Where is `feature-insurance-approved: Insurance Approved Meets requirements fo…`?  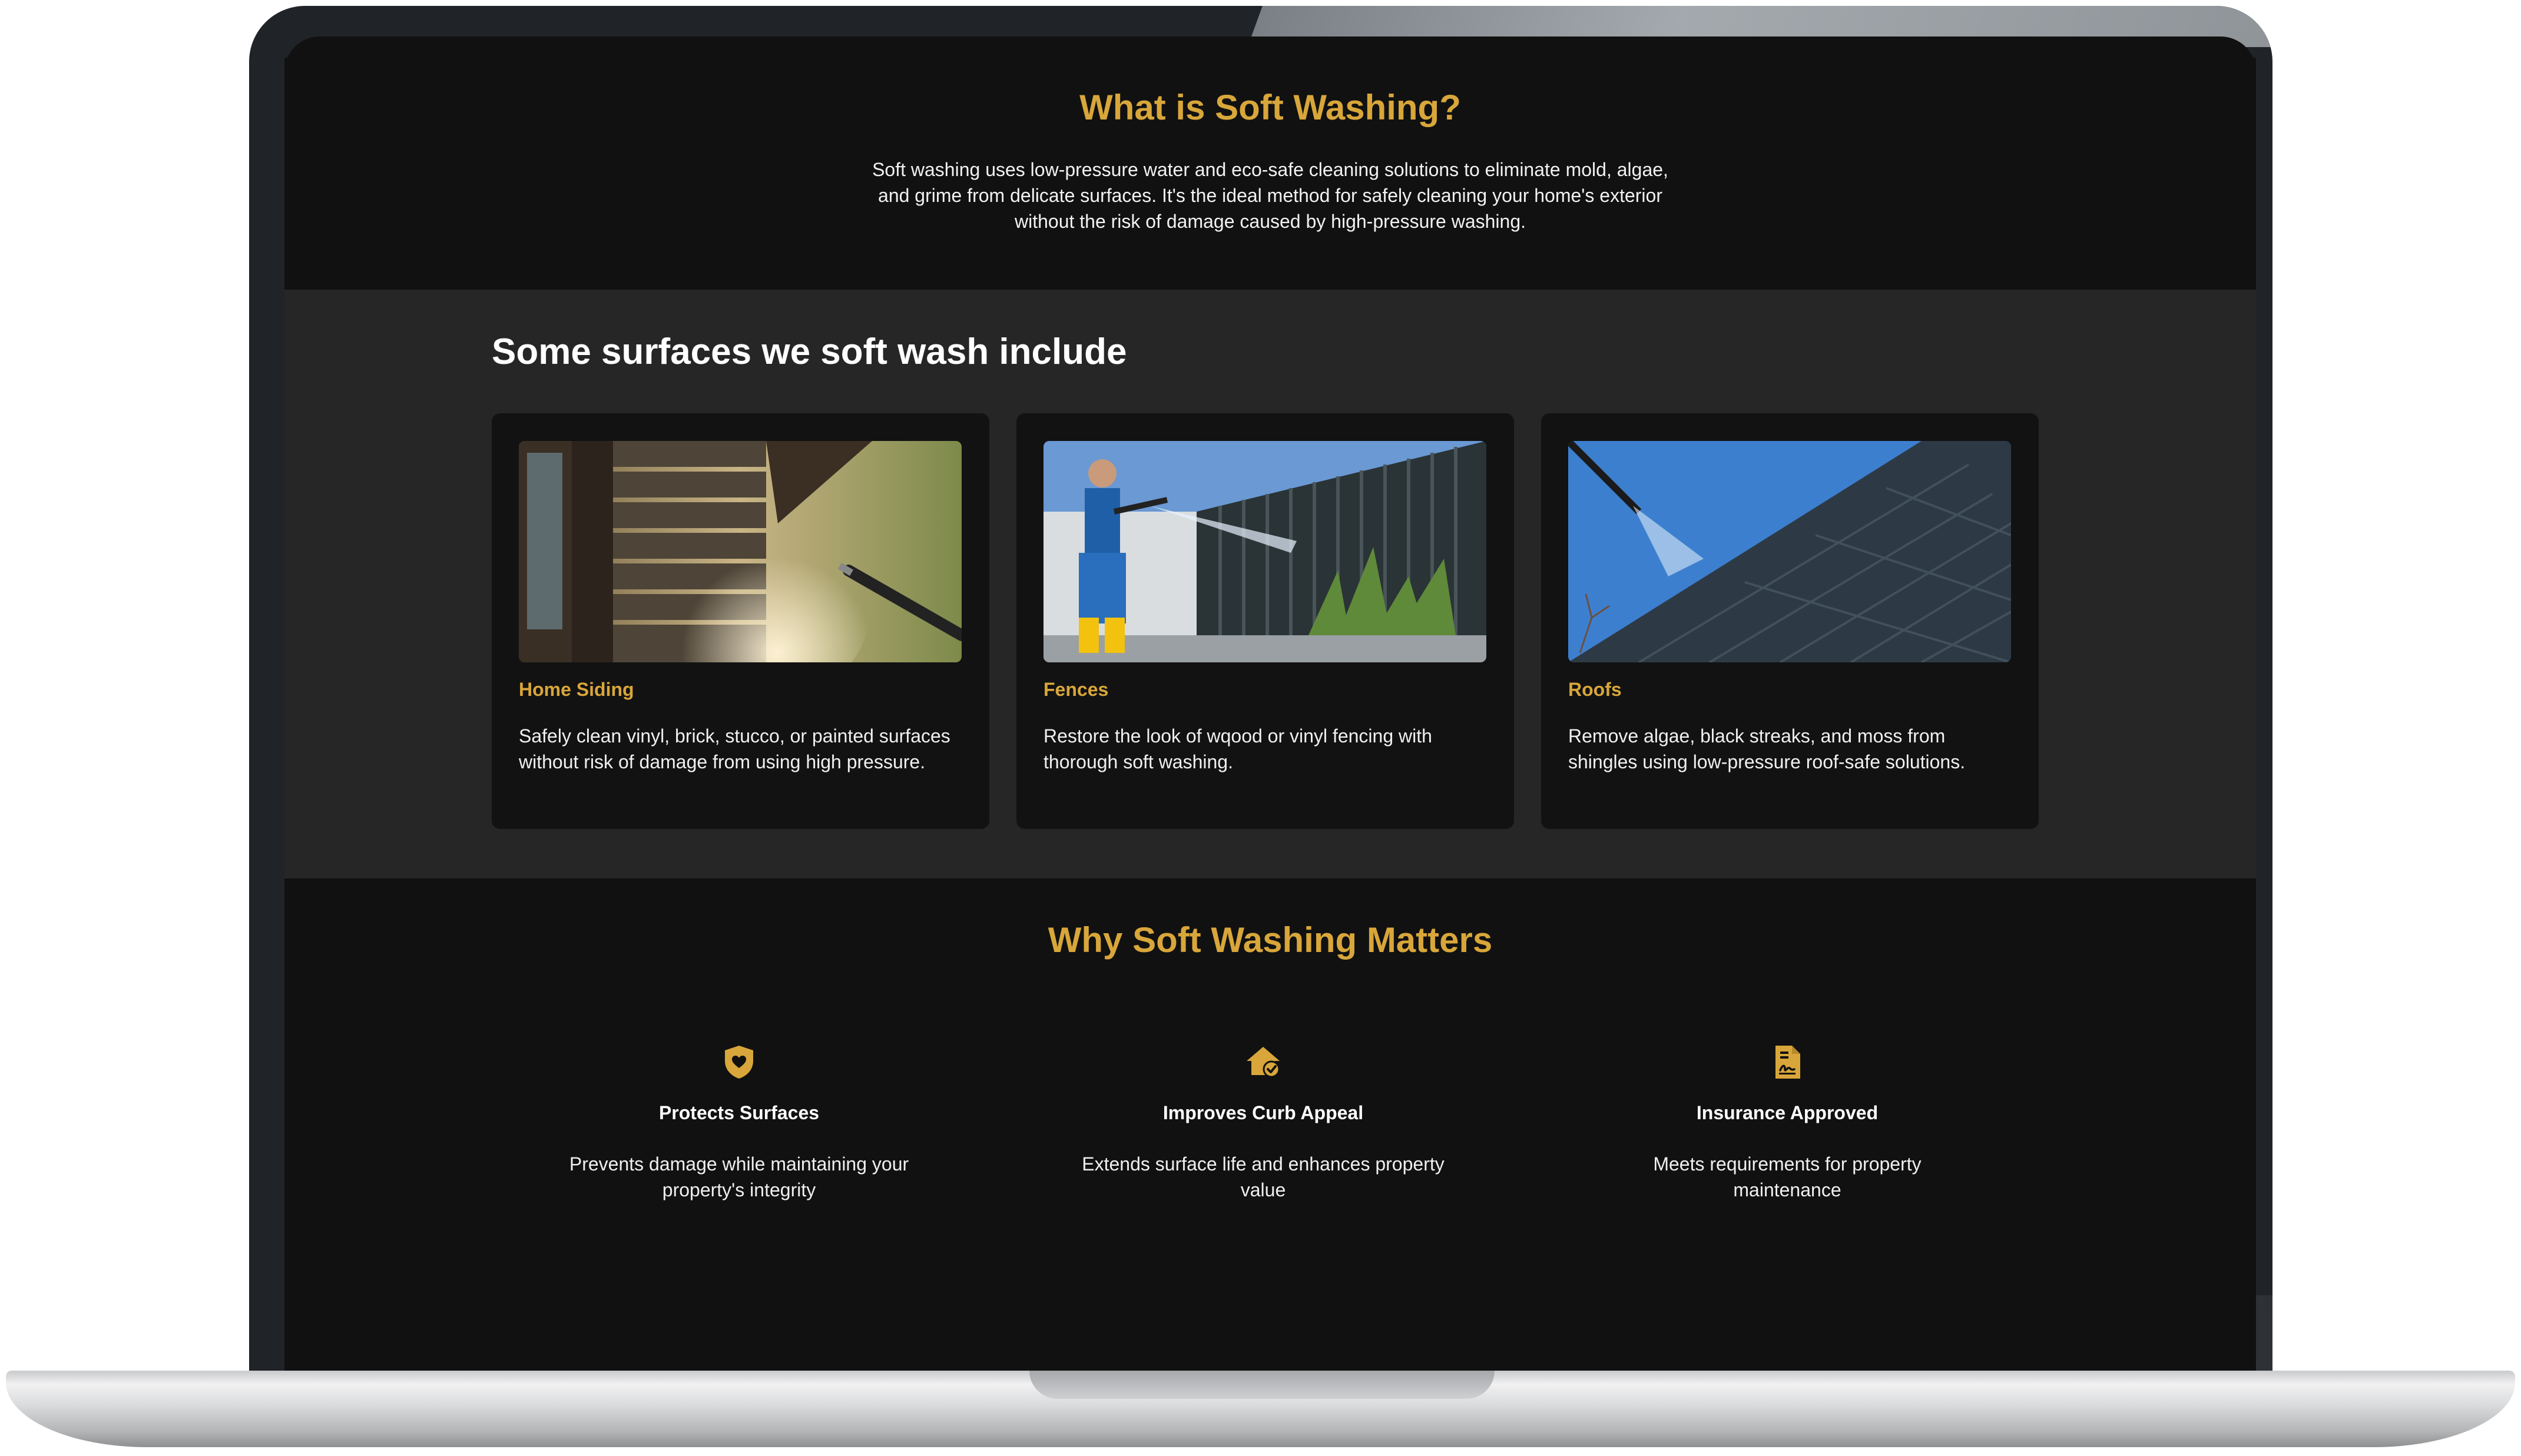 feature-insurance-approved: Insurance Approved Meets requirements fo… is located at coordinates (1787, 1123).